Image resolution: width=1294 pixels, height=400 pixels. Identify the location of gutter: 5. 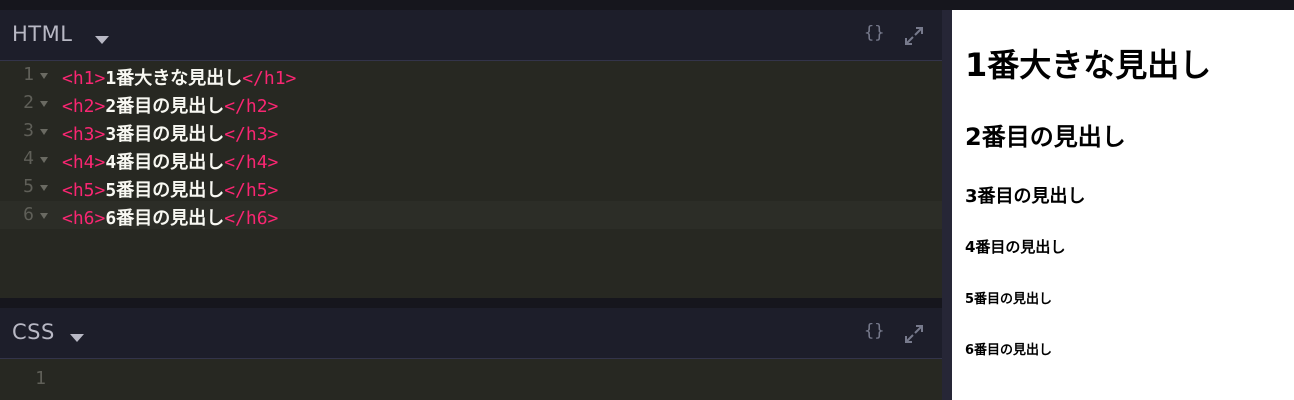
(28, 187).